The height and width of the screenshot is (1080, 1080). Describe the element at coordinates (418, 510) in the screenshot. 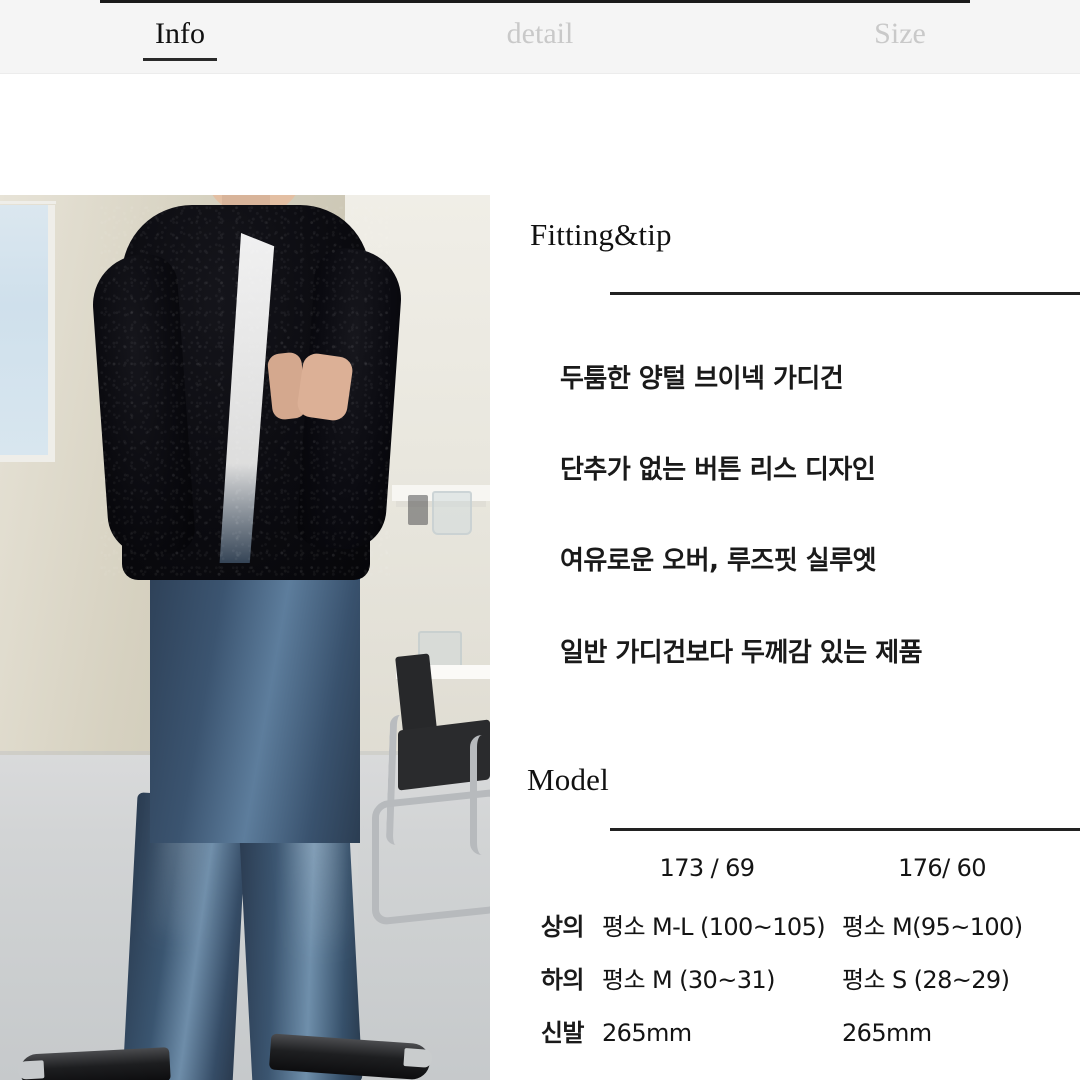

I see `photo-object-dark` at that location.